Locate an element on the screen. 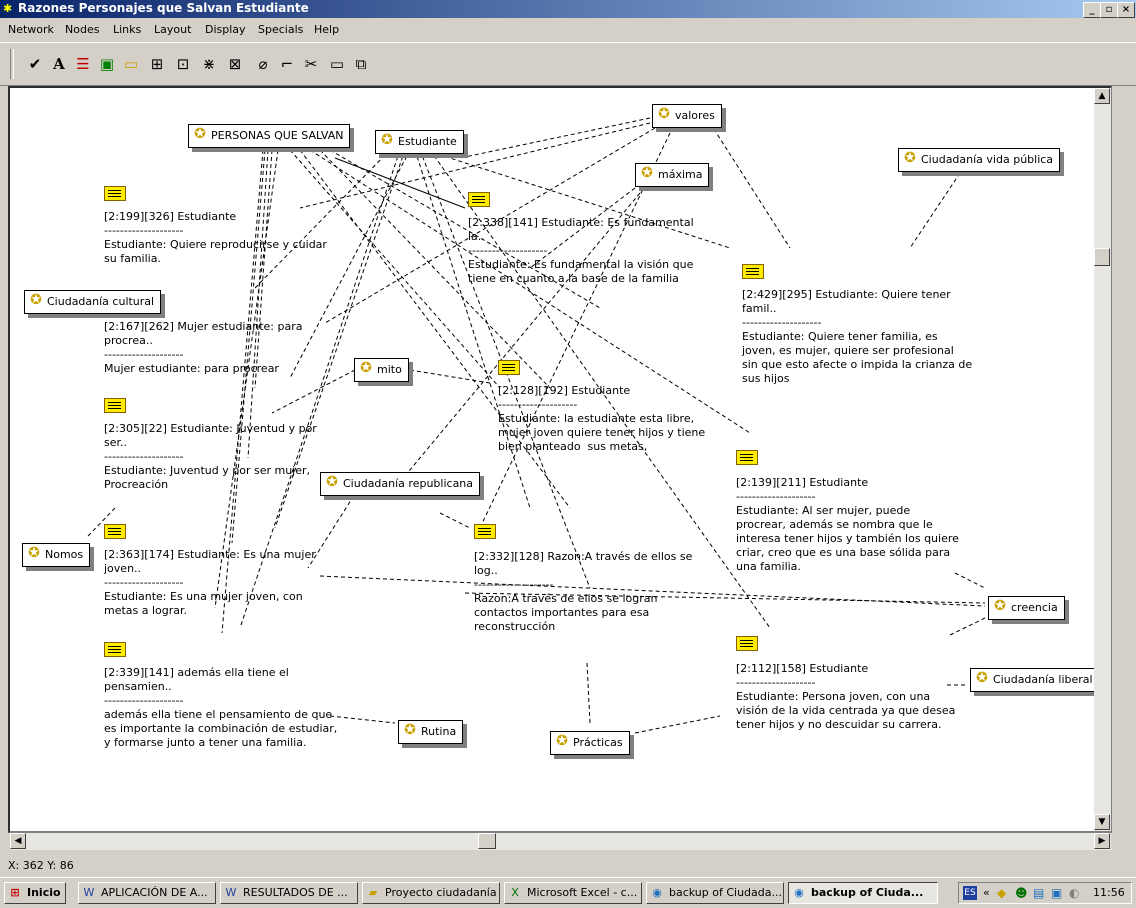  scroll-left-icon: ◀ is located at coordinates (18, 841).